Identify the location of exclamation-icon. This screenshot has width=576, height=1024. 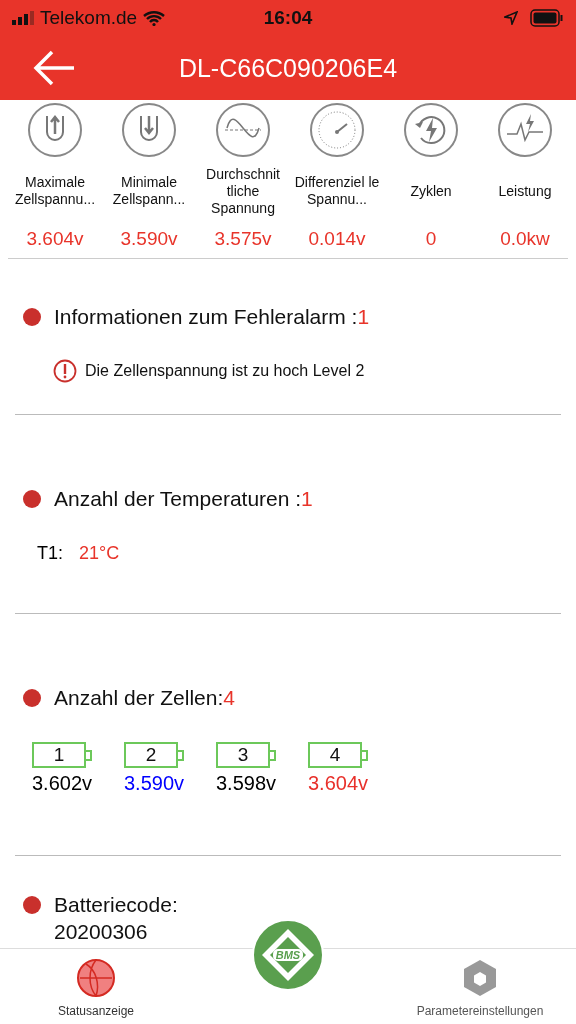
(65, 371).